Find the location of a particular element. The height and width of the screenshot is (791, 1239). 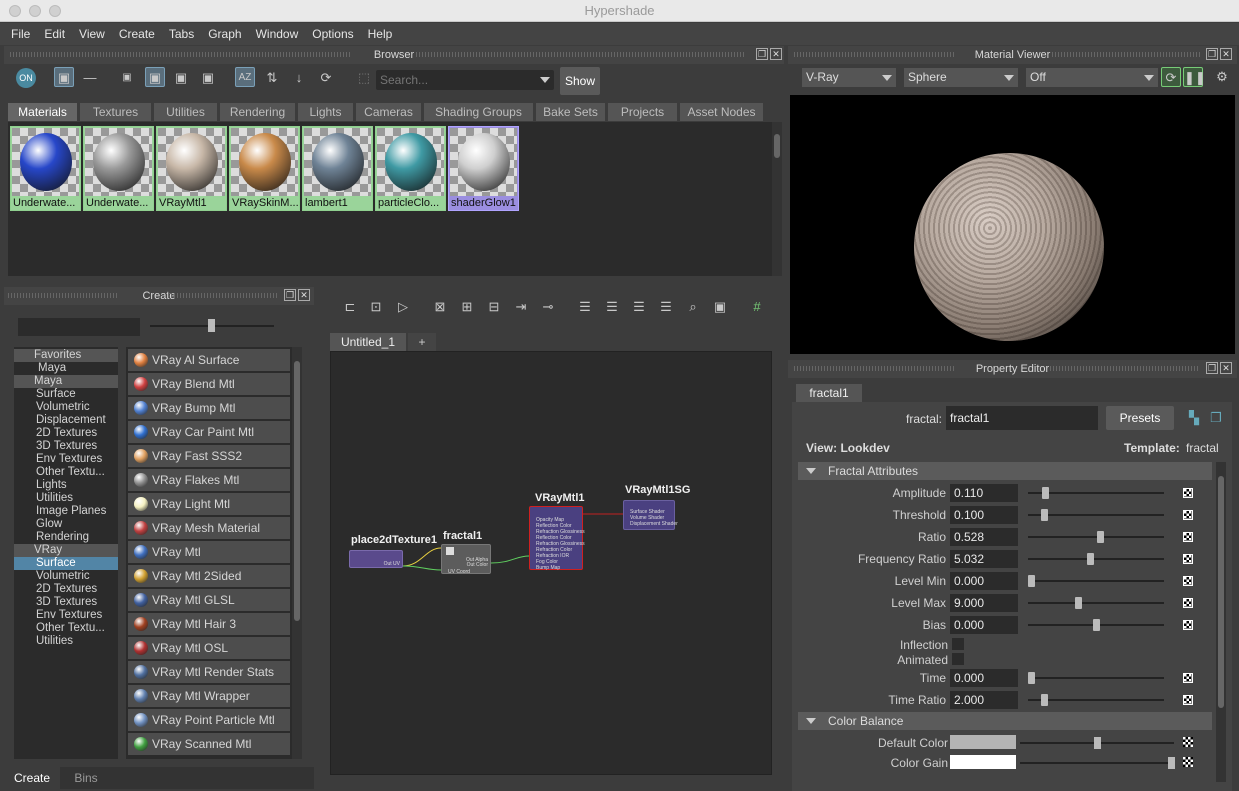

node-list-item: VRay Mtl Hair 3 is located at coordinates (209, 624).